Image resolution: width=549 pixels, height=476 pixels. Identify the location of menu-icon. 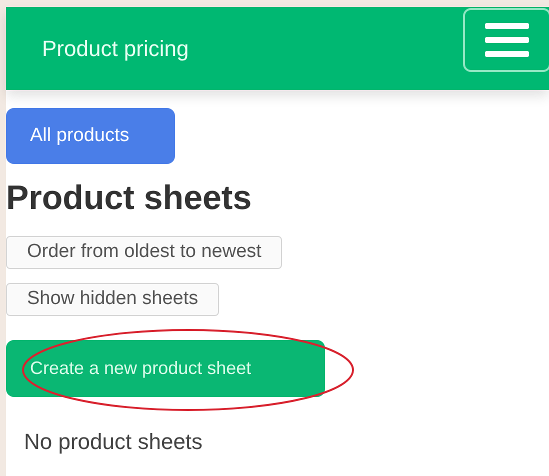
(507, 40).